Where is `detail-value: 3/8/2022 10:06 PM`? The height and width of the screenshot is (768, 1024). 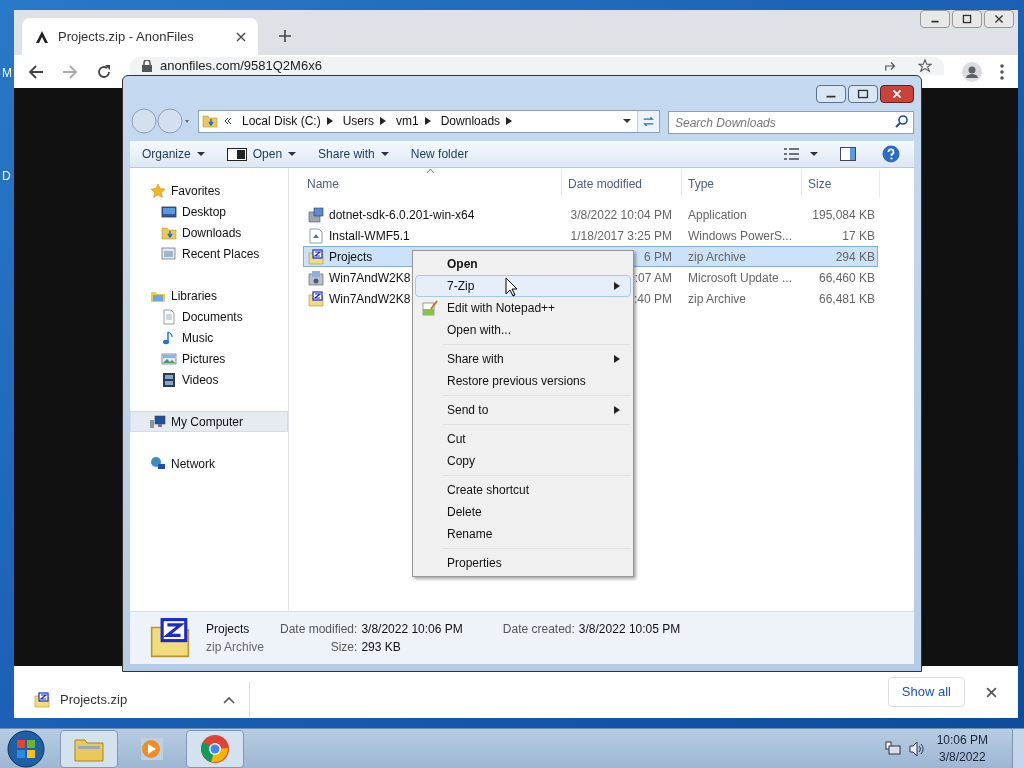
detail-value: 3/8/2022 10:06 PM is located at coordinates (412, 629).